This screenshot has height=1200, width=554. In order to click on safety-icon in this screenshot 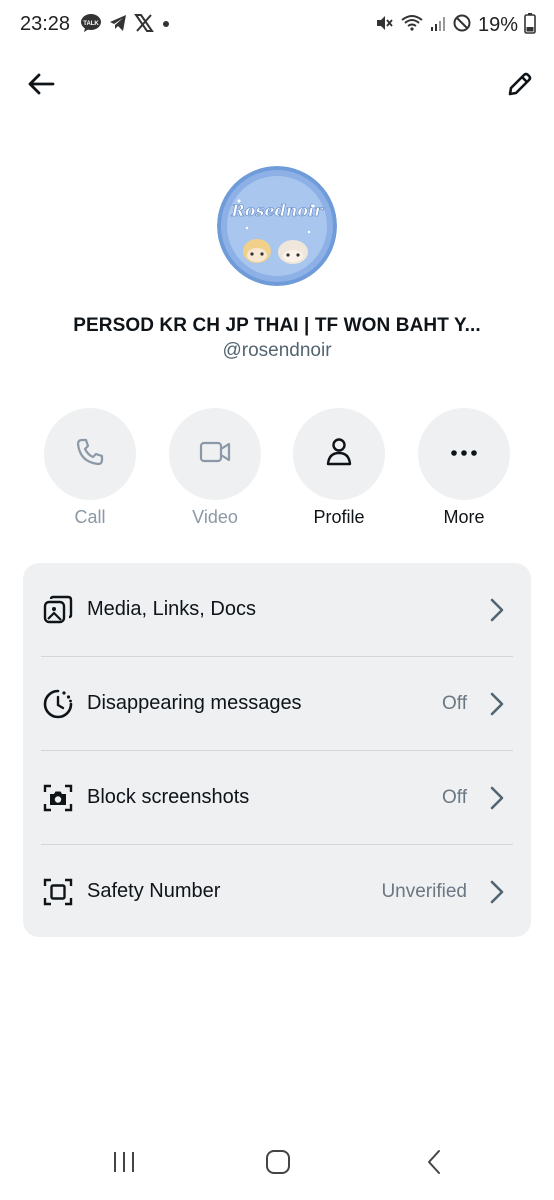, I will do `click(58, 892)`.